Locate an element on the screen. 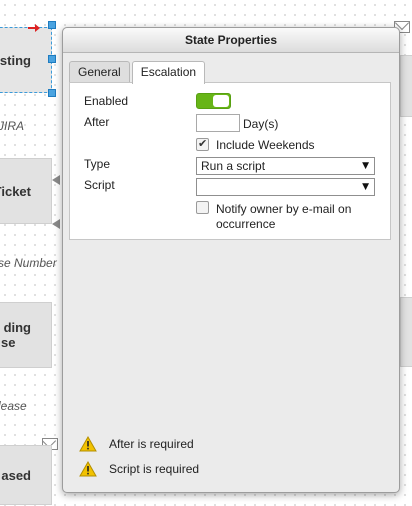 Image resolution: width=412 pixels, height=506 pixels. workflow-node-label: ding is located at coordinates (17, 327).